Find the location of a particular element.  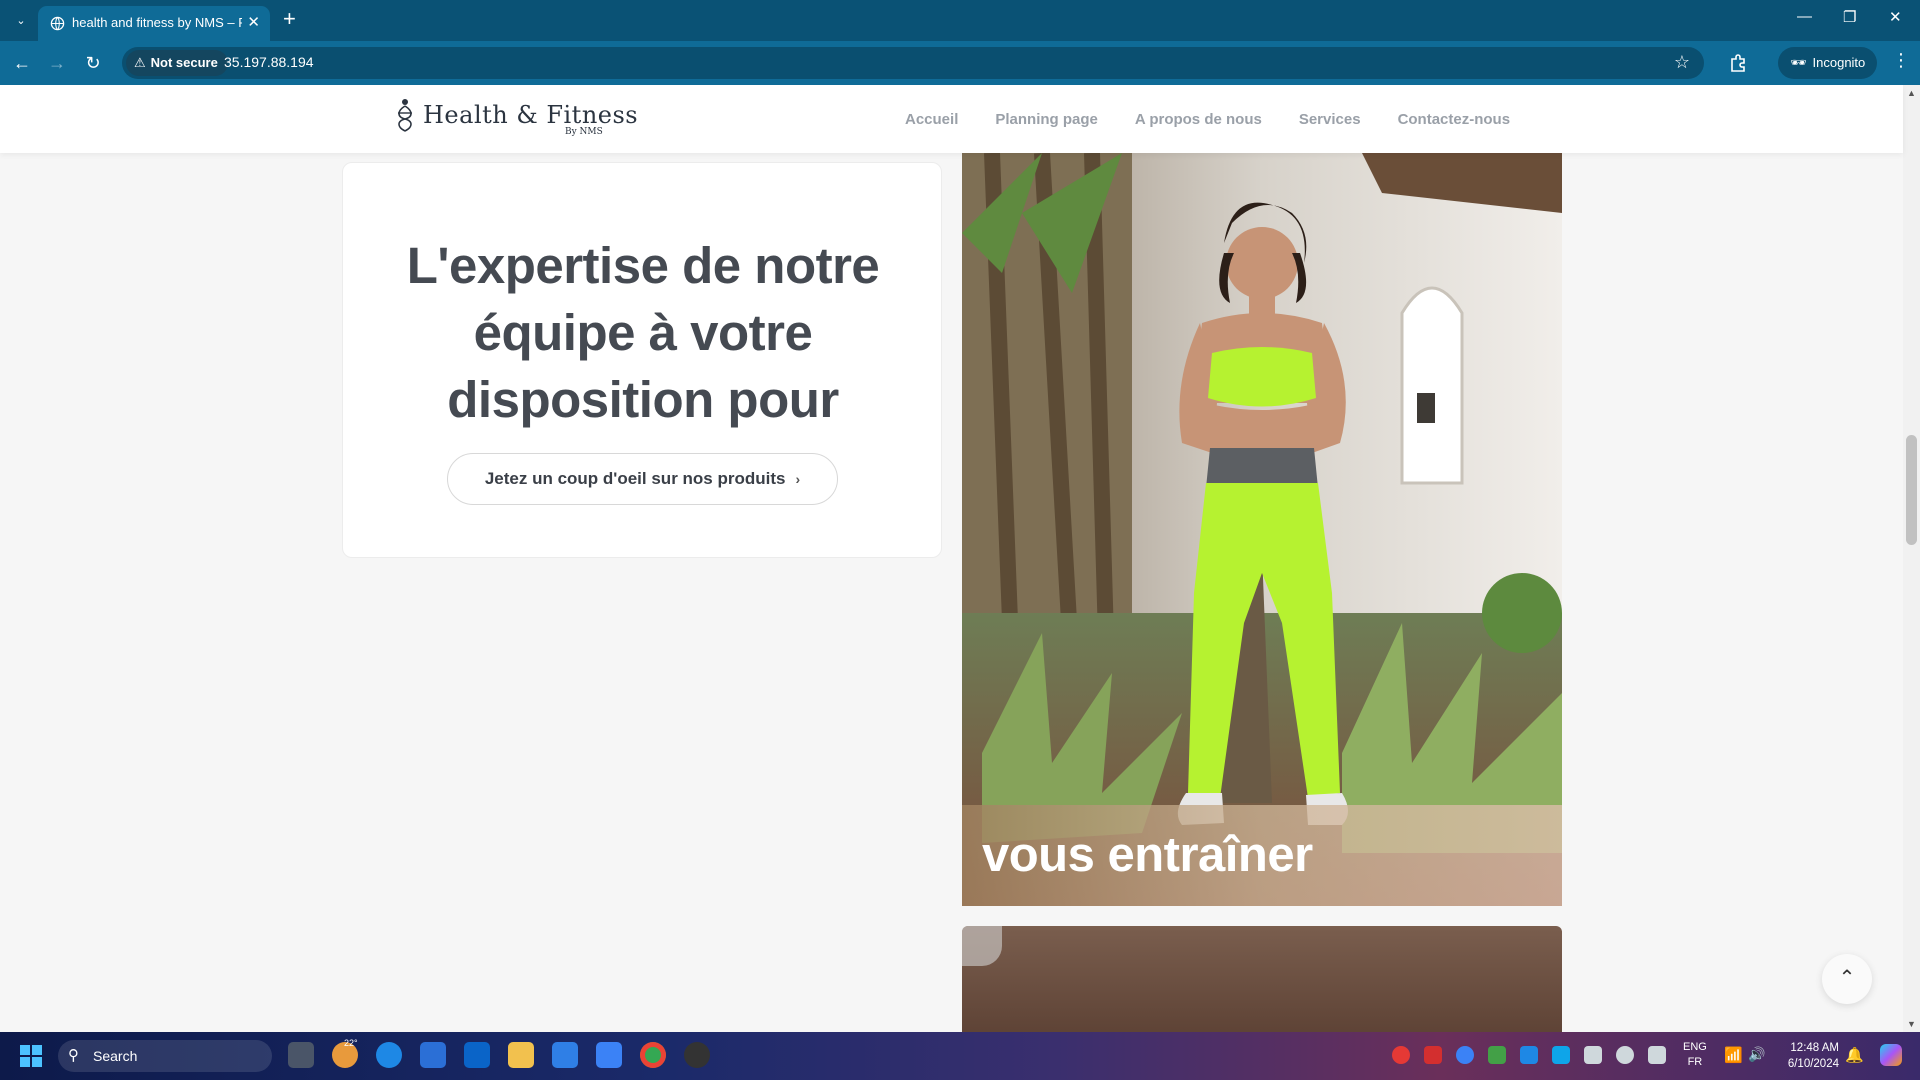

taskbar-search-label: Search is located at coordinates (115, 1056).